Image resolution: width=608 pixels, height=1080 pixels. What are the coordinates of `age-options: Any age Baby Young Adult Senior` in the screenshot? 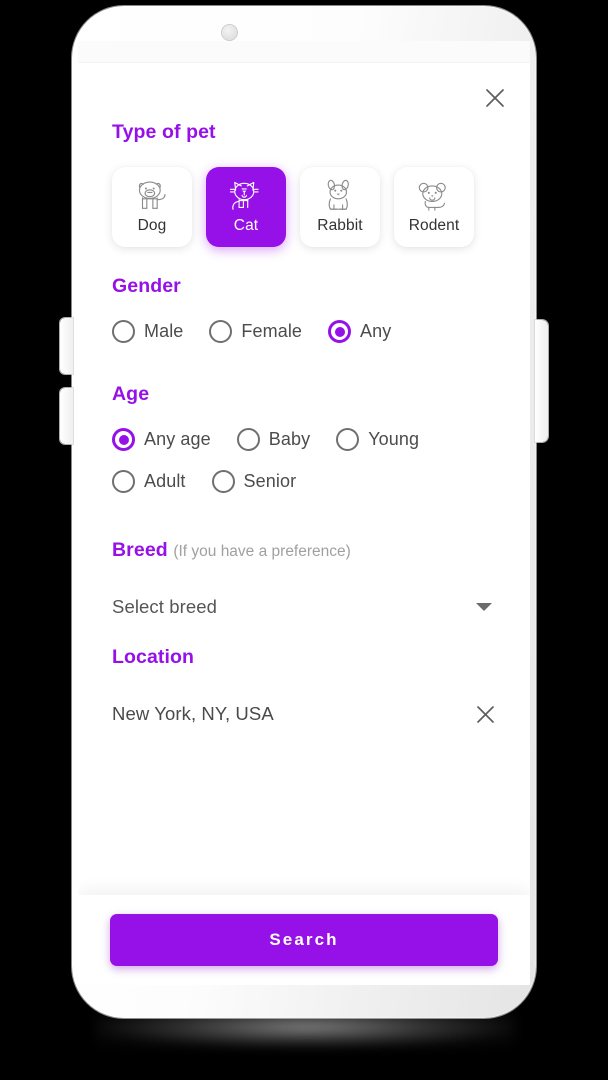 It's located at (304, 460).